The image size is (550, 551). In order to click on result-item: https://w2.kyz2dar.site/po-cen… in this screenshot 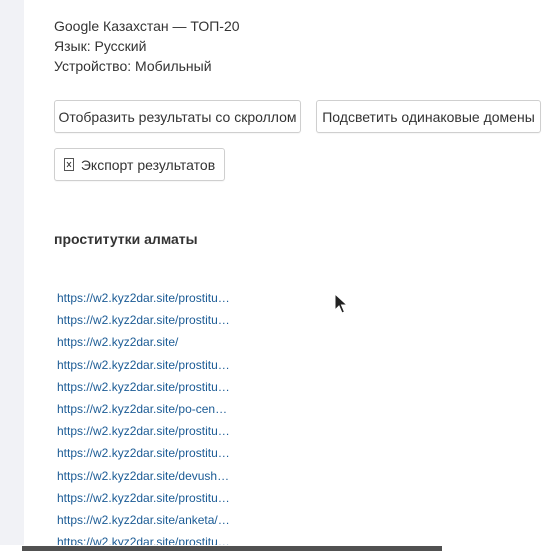, I will do `click(143, 409)`.